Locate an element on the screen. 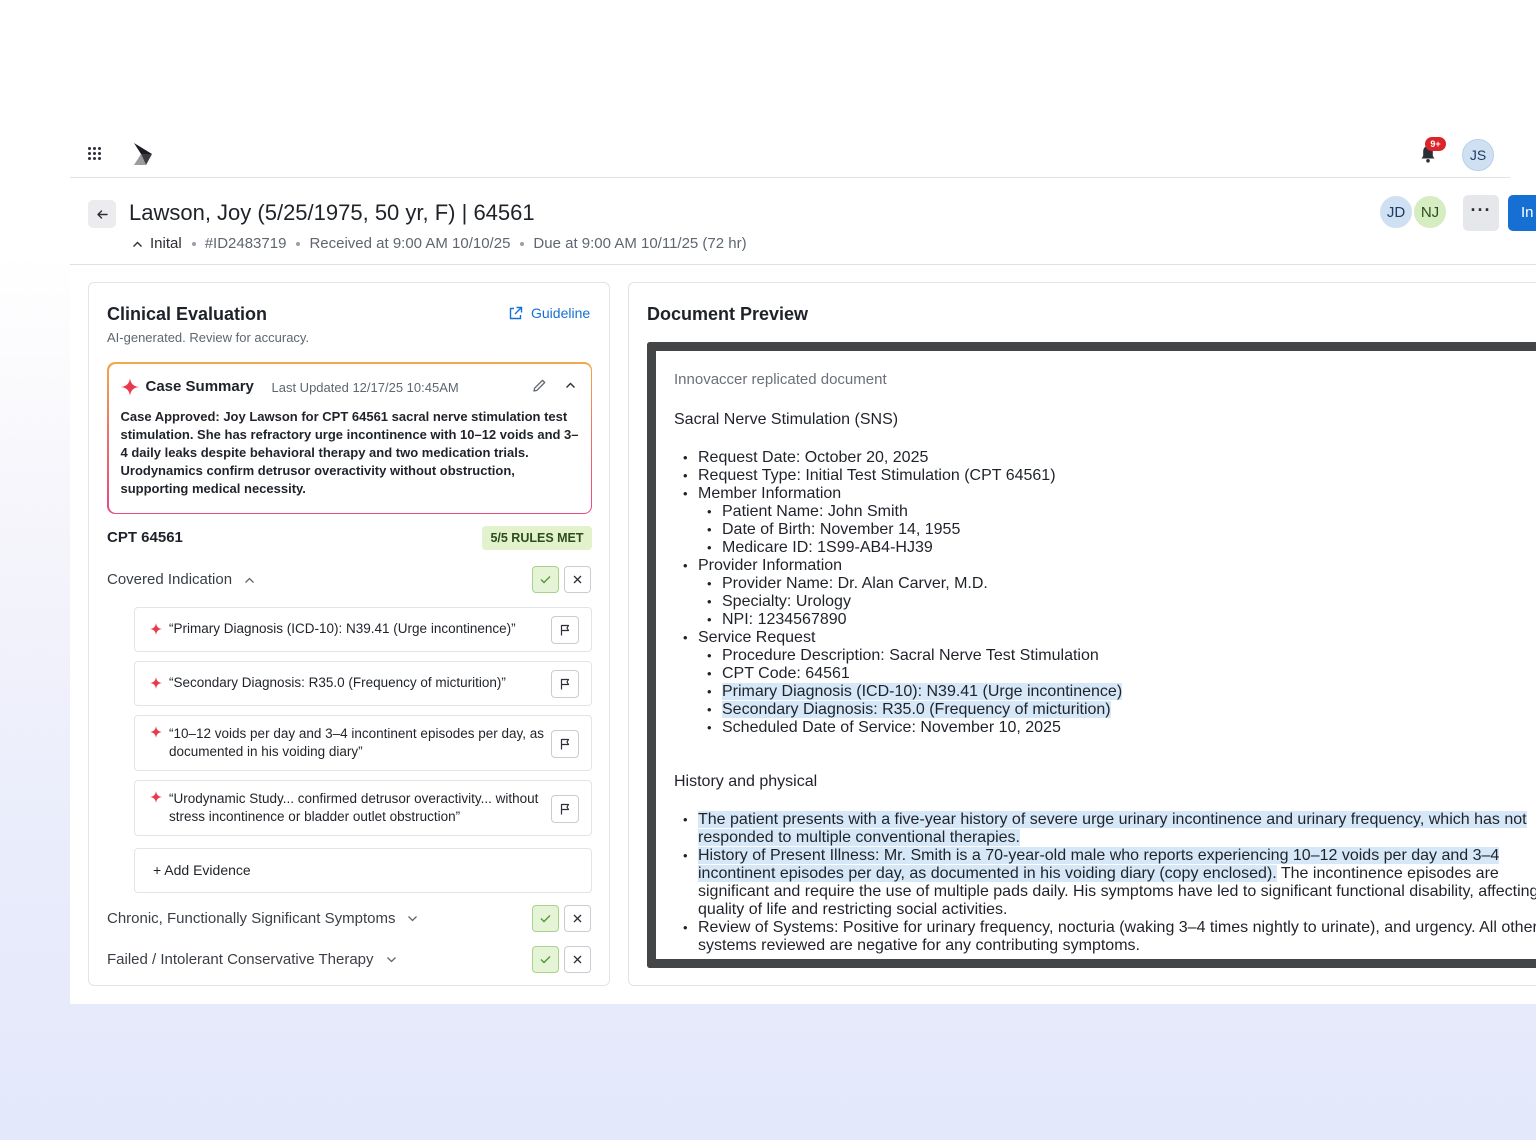 The image size is (1536, 1140). section-label: Member Information is located at coordinates (770, 493).